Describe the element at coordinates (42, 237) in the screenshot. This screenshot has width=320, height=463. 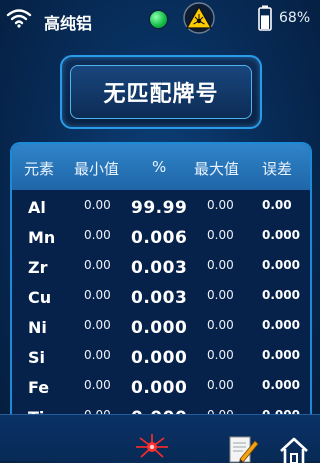
I see `element-symbol: Mn` at that location.